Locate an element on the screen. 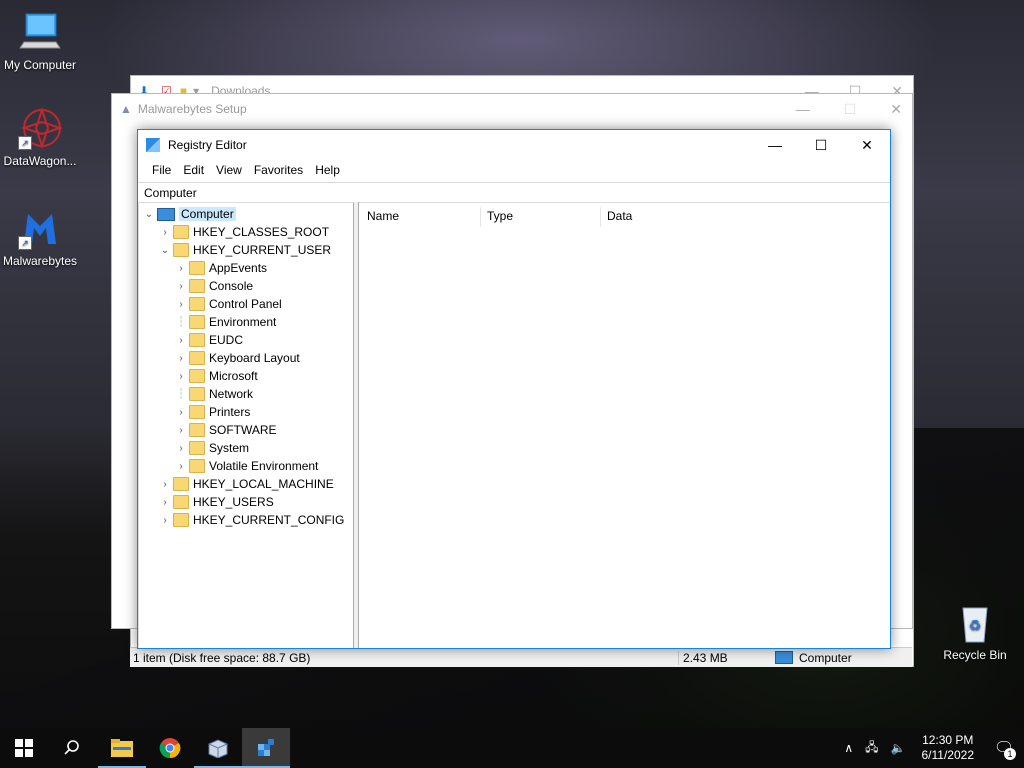 This screenshot has width=1024, height=768. start-button is located at coordinates (24, 748).